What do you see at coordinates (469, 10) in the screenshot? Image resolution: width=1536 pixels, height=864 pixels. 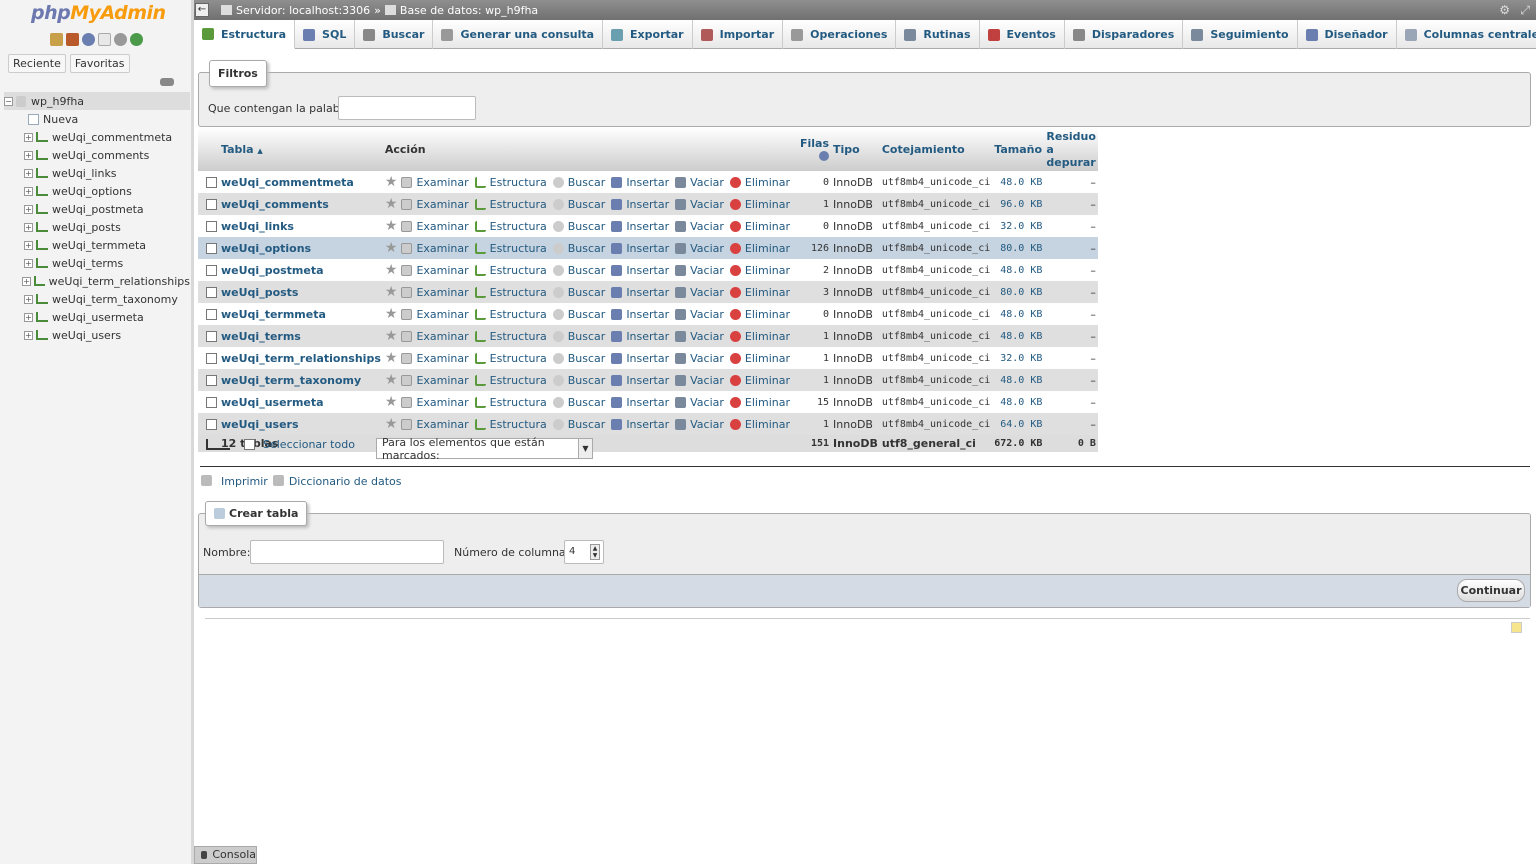 I see `breadcrumb-database: Base de datos: wp_h9fha` at bounding box center [469, 10].